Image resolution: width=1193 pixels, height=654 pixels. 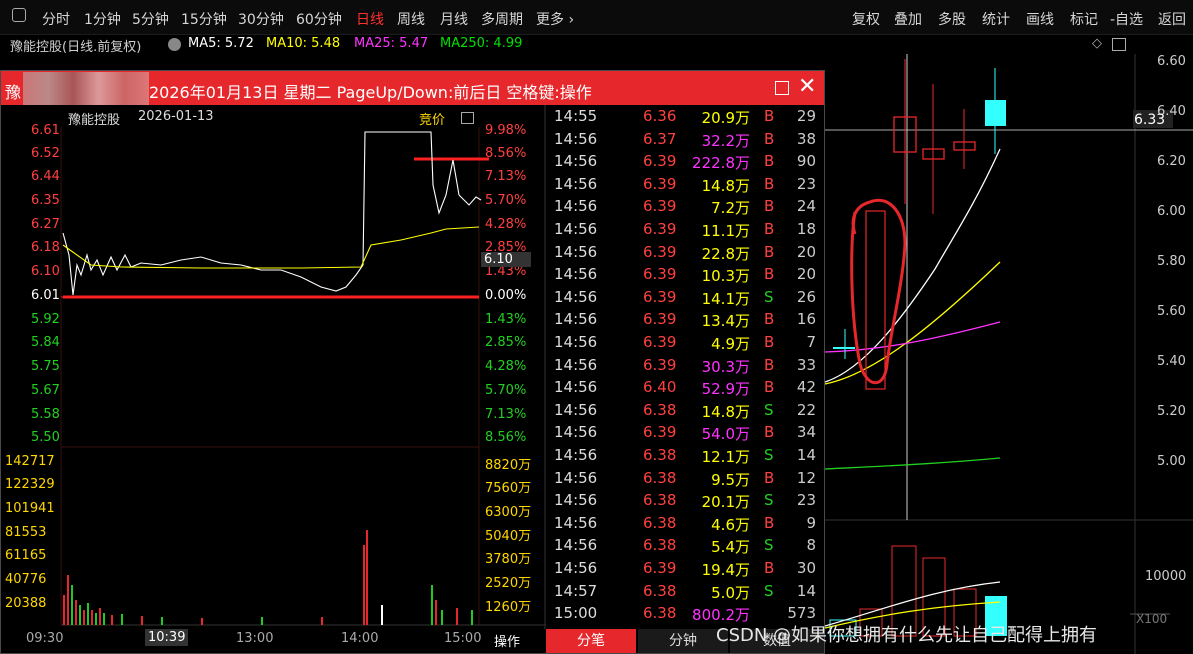 I want to click on price-level: 6.01, so click(x=45, y=295).